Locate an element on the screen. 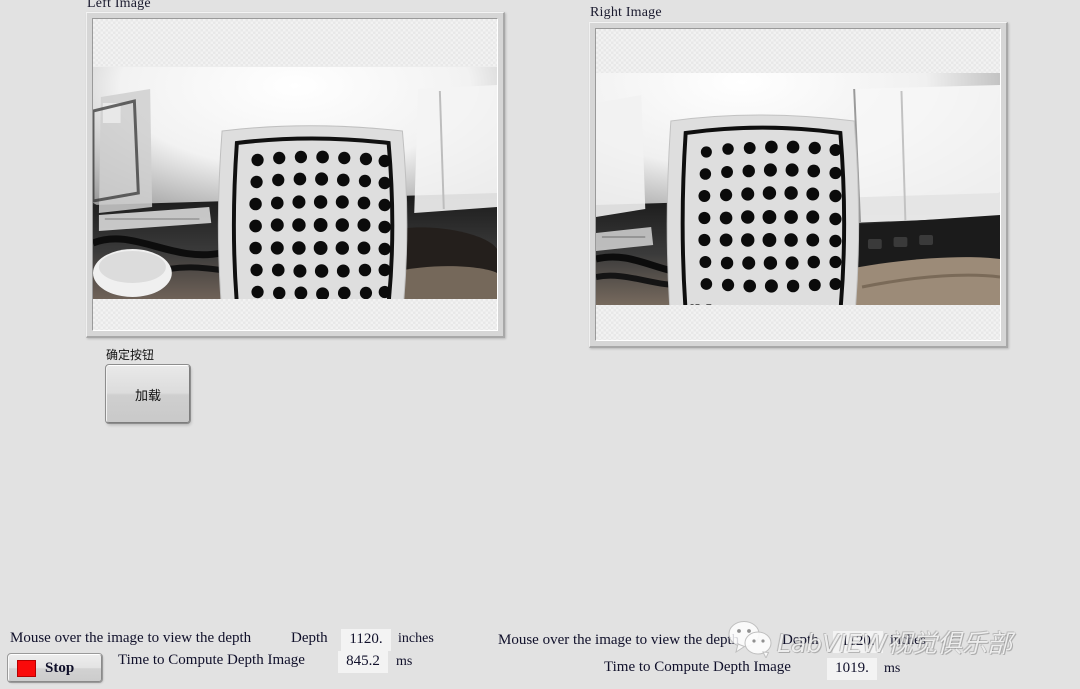  right-time-unit: ms is located at coordinates (892, 668).